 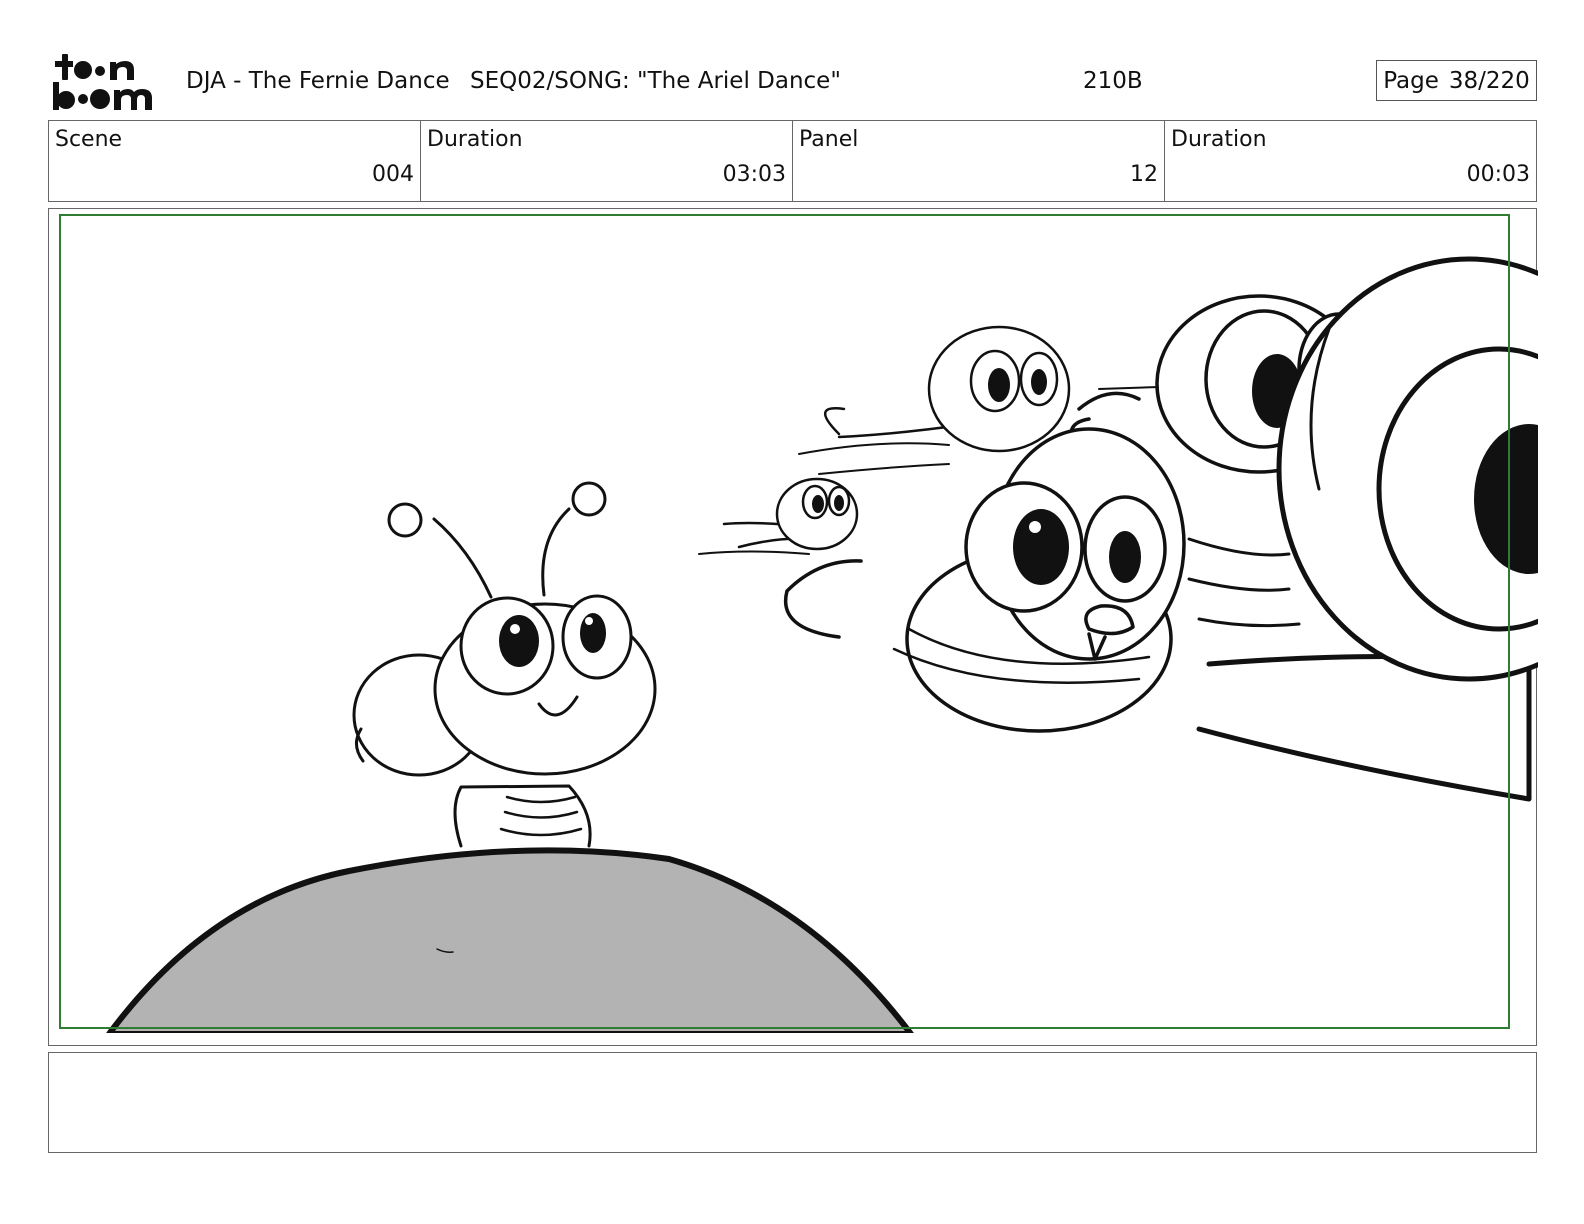 What do you see at coordinates (978, 161) in the screenshot?
I see `panel-cell: Panel 12` at bounding box center [978, 161].